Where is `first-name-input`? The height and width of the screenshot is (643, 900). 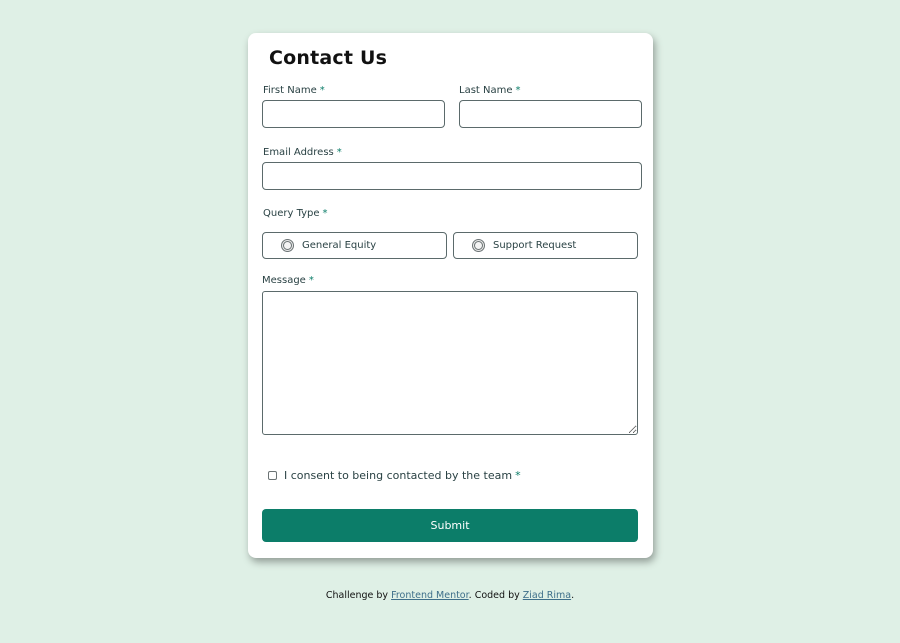 first-name-input is located at coordinates (353, 114).